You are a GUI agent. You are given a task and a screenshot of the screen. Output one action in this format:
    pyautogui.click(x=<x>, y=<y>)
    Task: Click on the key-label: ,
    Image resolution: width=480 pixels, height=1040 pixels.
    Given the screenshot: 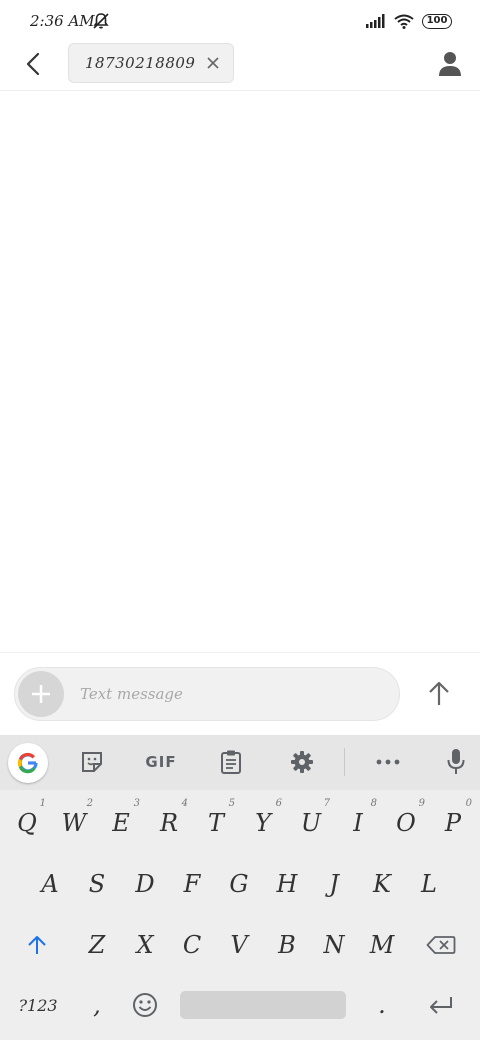 What is the action you would take?
    pyautogui.click(x=97, y=1005)
    